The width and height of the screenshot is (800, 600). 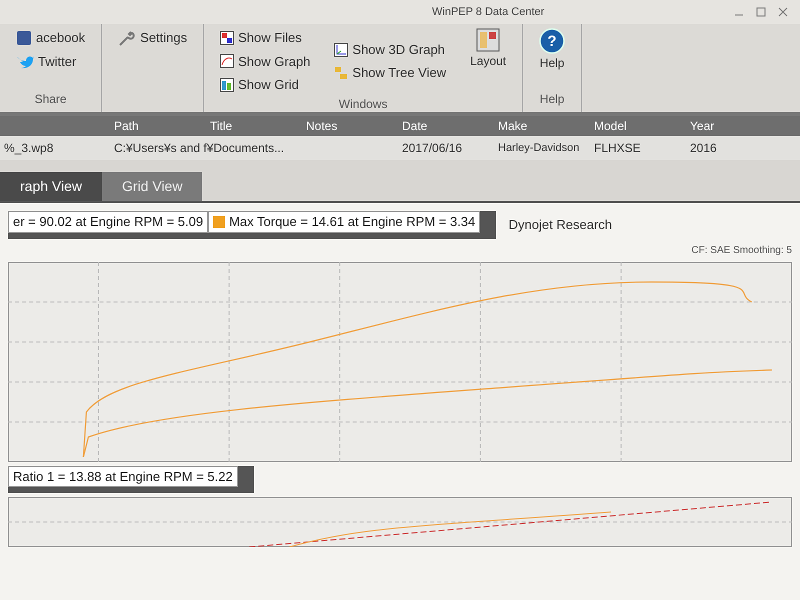 I want to click on layout-icon, so click(x=488, y=40).